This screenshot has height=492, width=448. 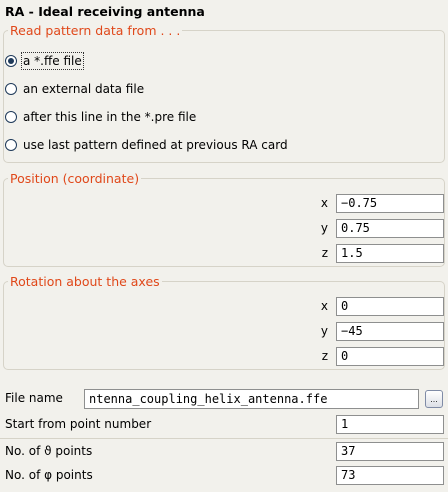 I want to click on position-x-label: x, so click(x=324, y=203).